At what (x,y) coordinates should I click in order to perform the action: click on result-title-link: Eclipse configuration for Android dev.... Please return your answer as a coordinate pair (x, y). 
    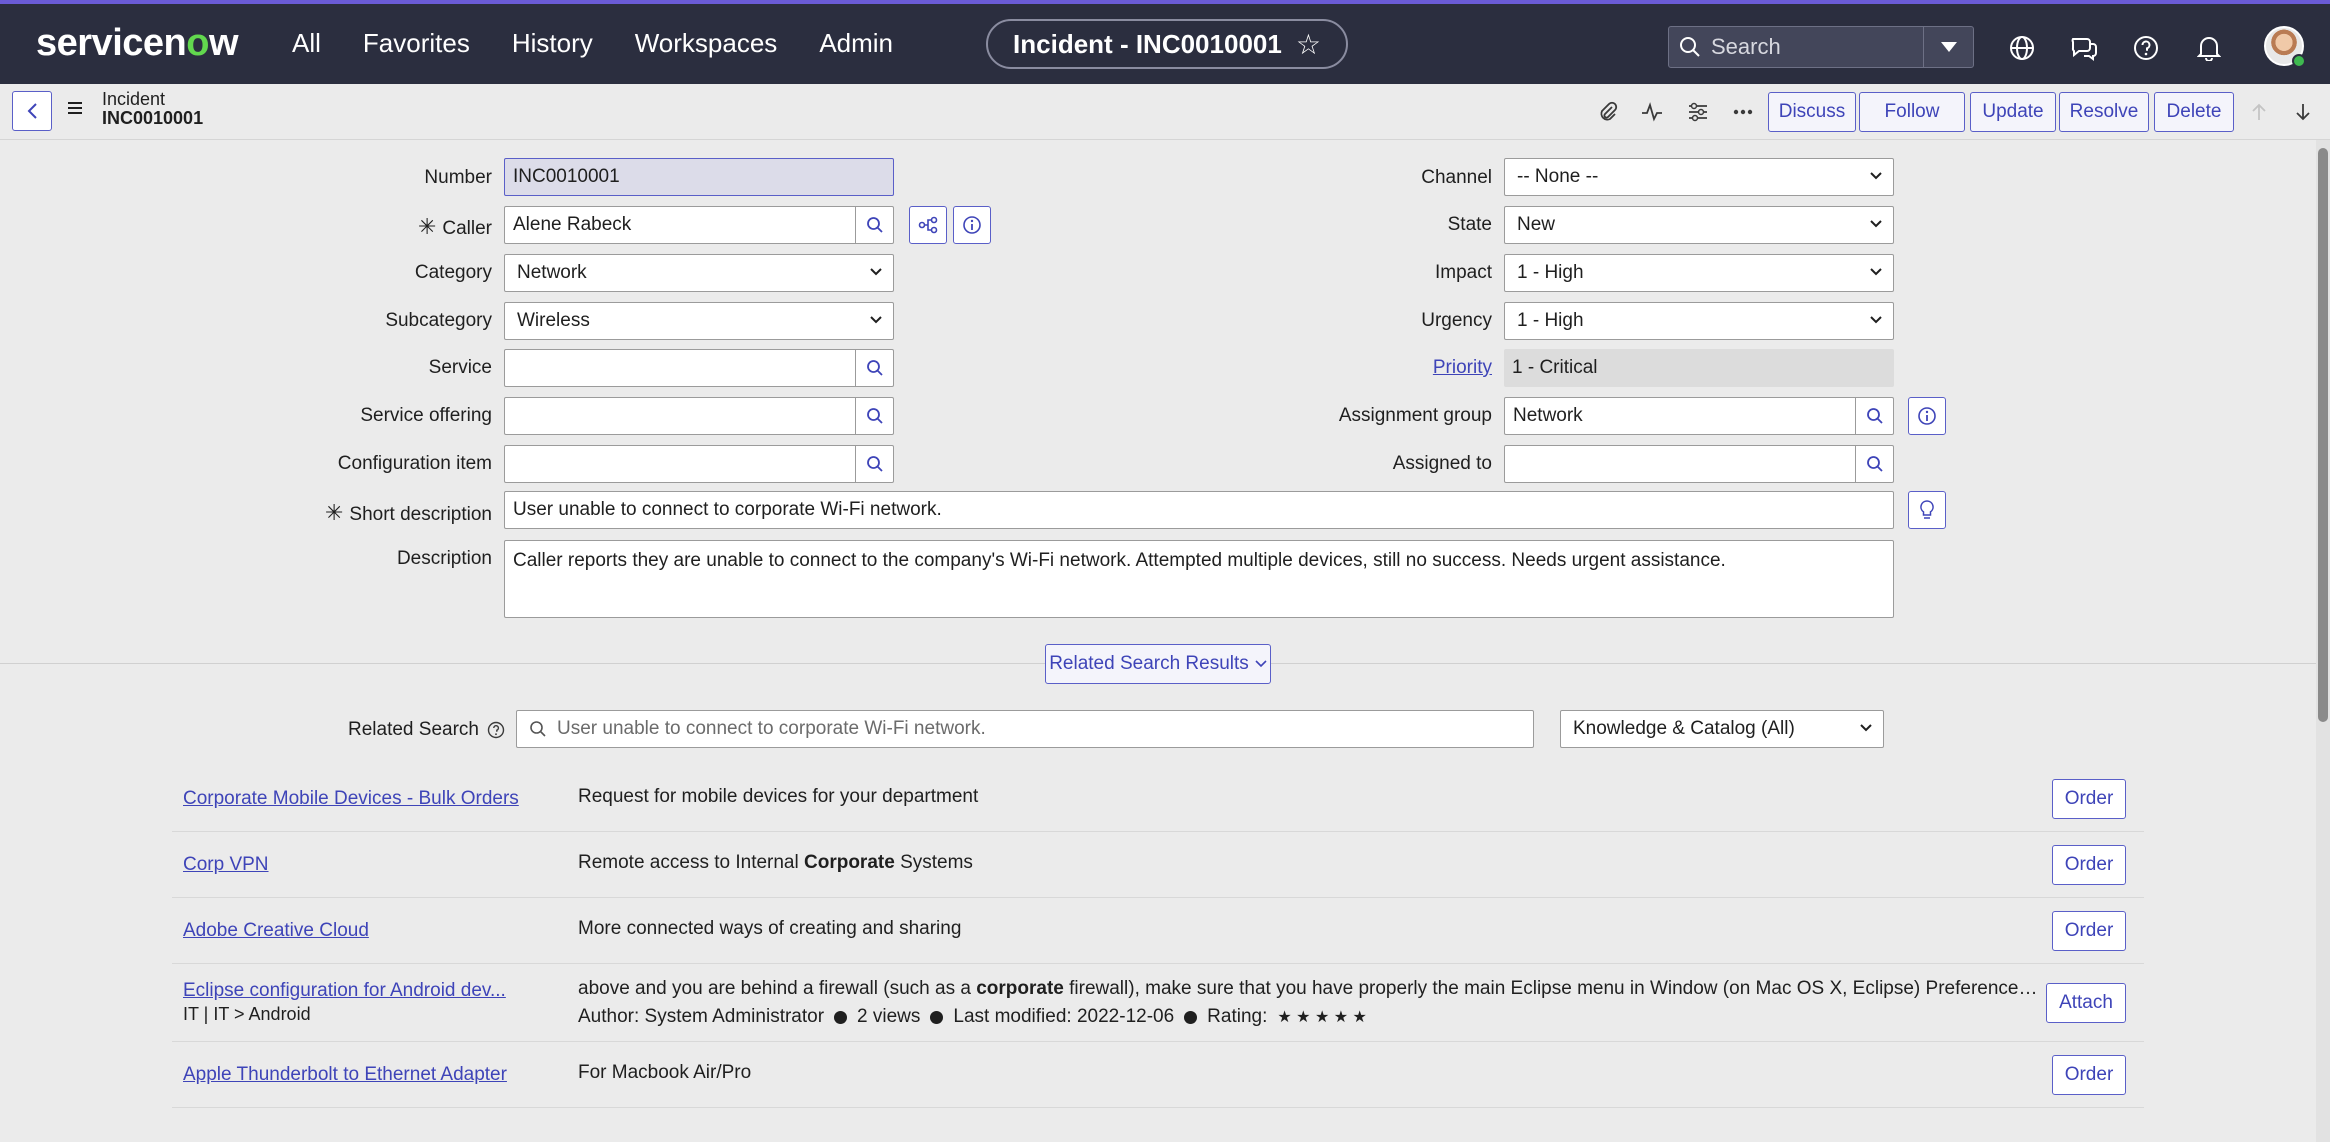
    Looking at the image, I should click on (344, 991).